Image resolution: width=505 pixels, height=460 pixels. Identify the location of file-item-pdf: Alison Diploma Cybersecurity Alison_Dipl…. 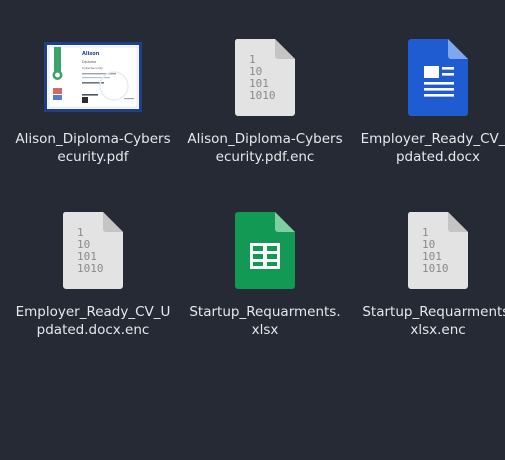
(93, 101).